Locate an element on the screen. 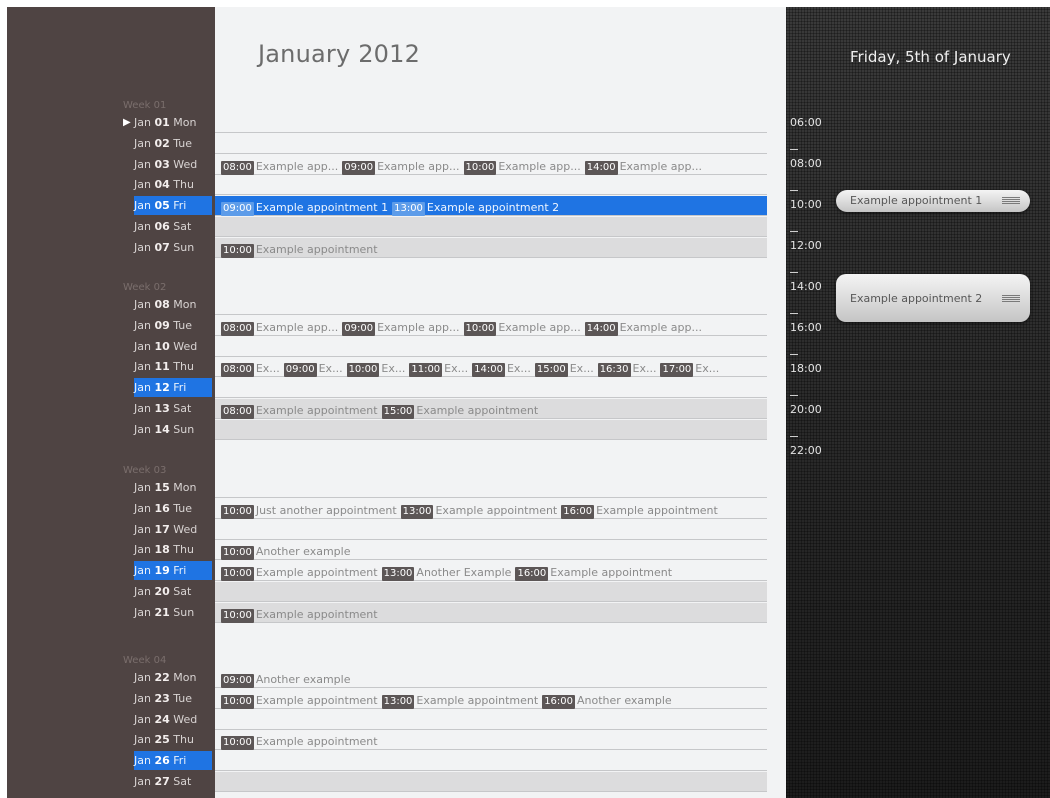  day-label: Jan 25 Thu is located at coordinates (173, 739).